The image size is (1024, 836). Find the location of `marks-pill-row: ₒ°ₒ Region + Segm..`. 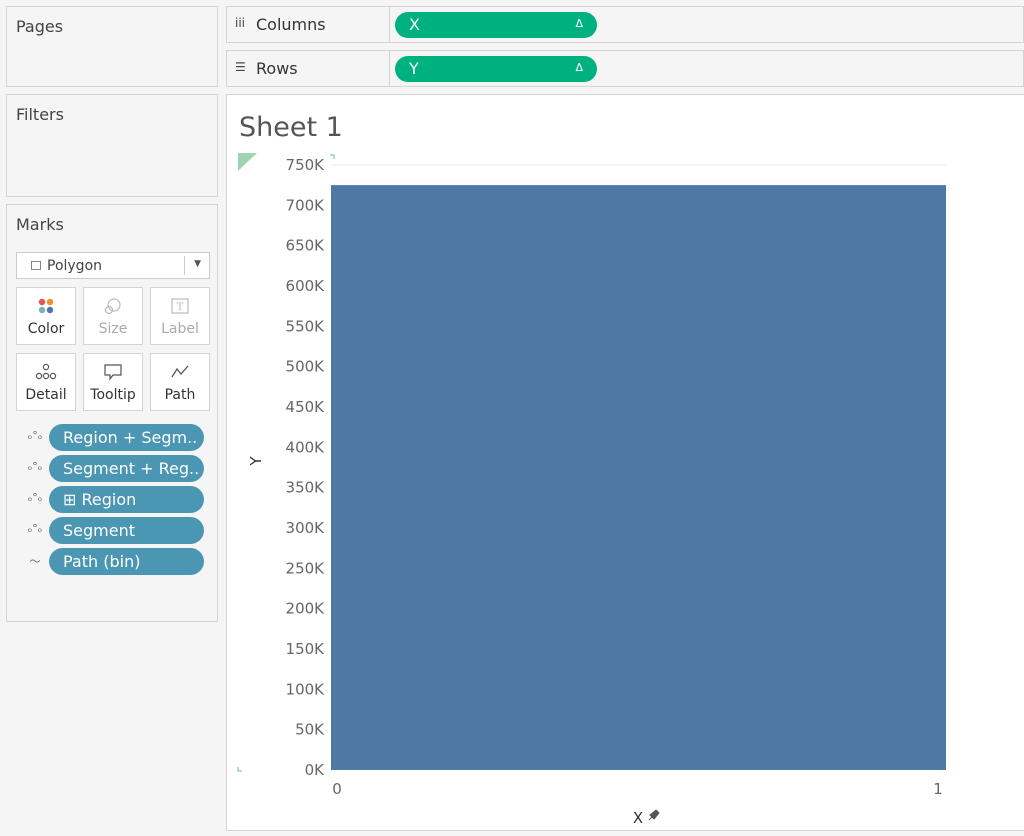

marks-pill-row: ₒ°ₒ Region + Segm.. is located at coordinates (119, 437).